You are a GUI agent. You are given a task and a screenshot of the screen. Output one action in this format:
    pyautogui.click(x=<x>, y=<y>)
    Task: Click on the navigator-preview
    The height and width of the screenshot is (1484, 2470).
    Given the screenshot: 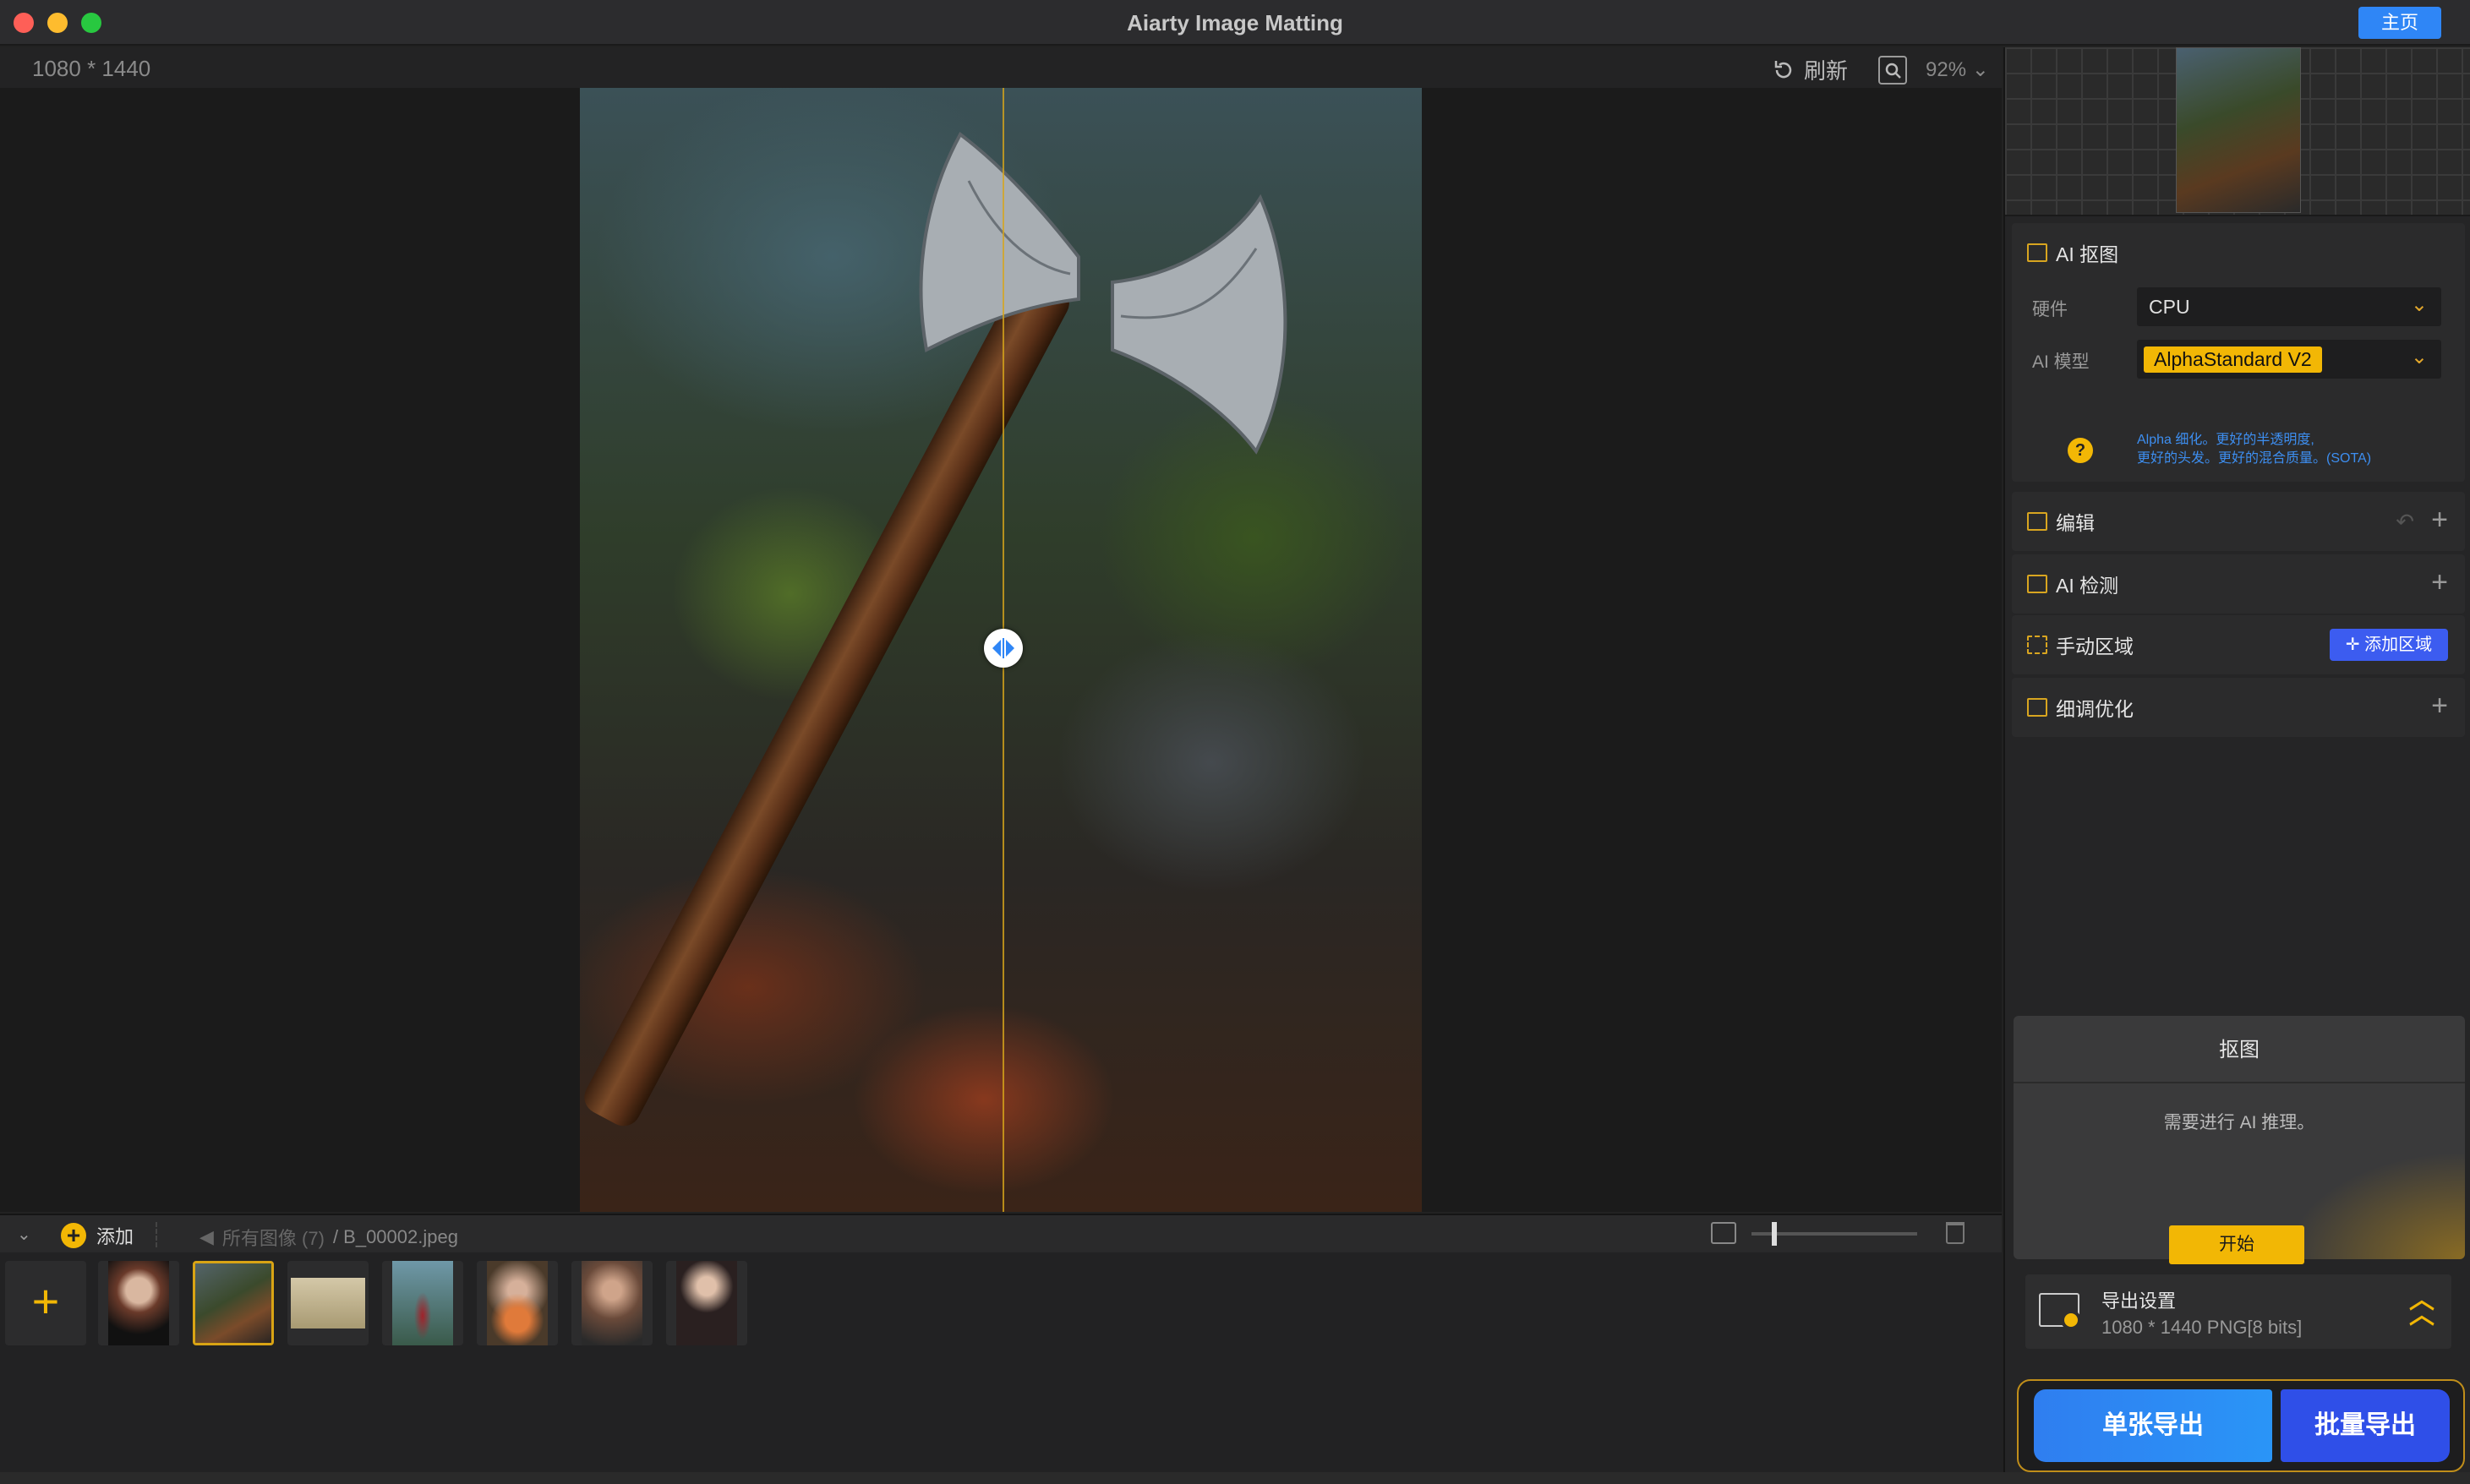 What is the action you would take?
    pyautogui.click(x=2237, y=131)
    